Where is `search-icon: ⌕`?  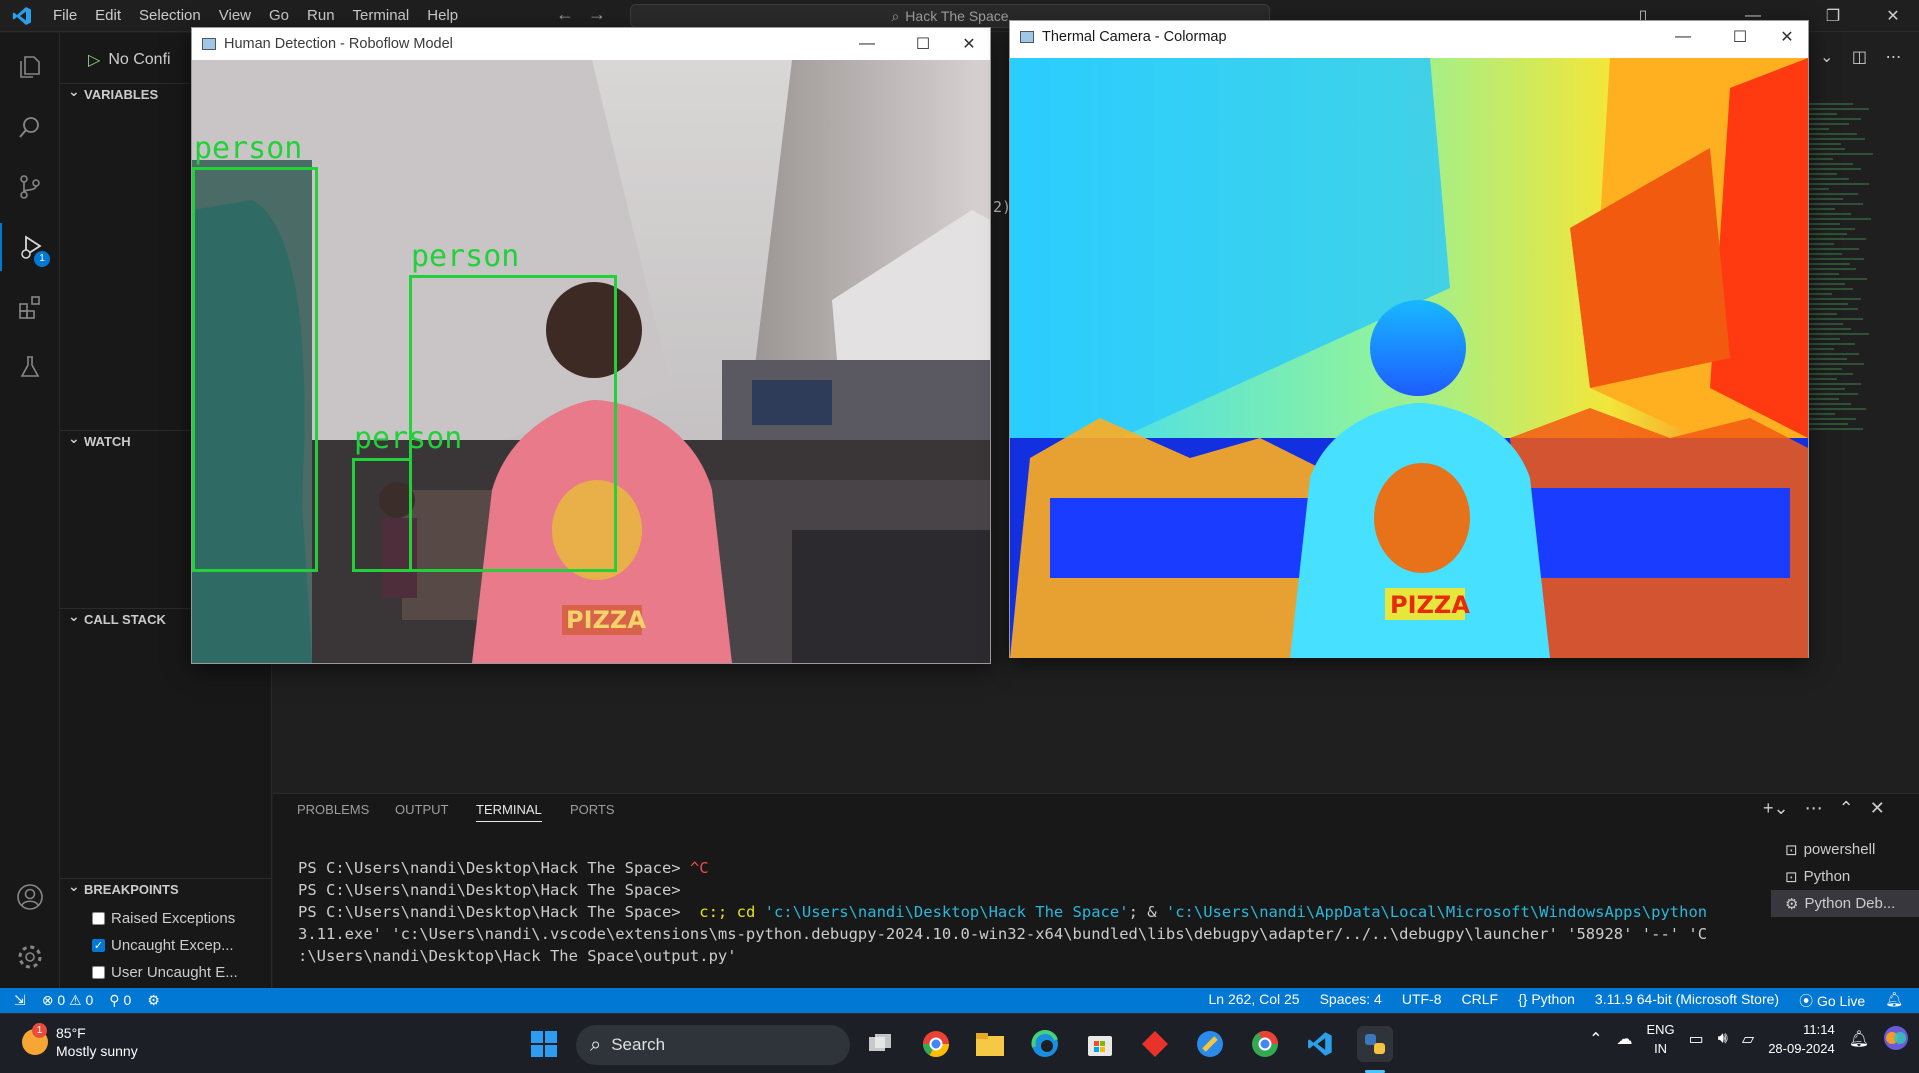
search-icon: ⌕ is located at coordinates (596, 1044).